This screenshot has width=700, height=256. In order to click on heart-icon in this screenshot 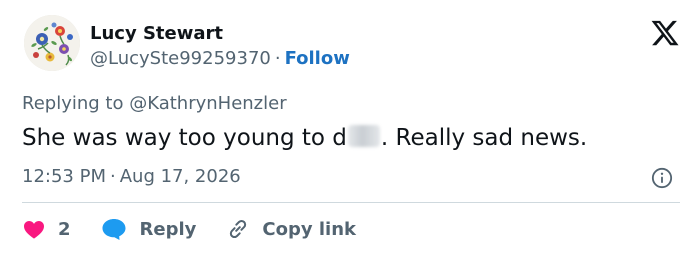, I will do `click(34, 230)`.